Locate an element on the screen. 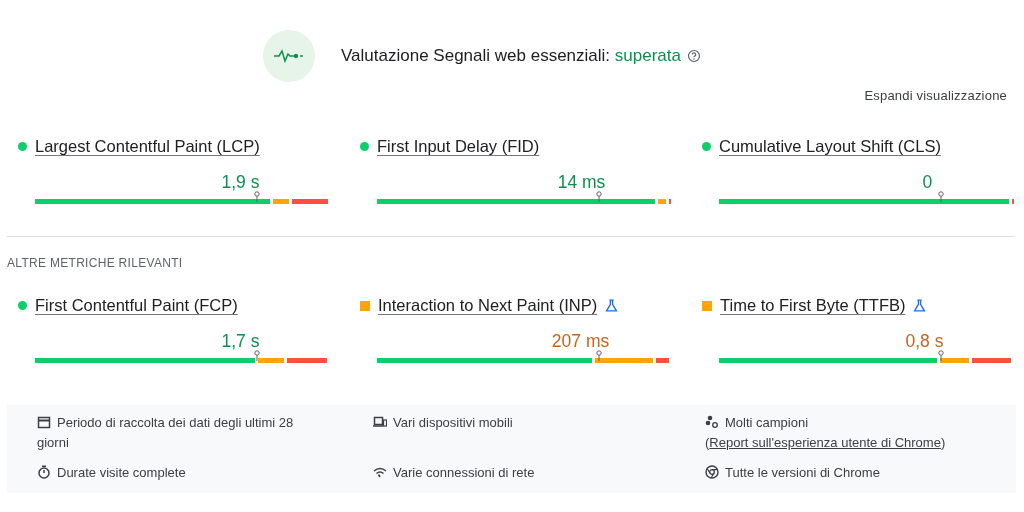 The width and height of the screenshot is (1024, 512). metric-link: First Input Delay (FID) is located at coordinates (458, 146).